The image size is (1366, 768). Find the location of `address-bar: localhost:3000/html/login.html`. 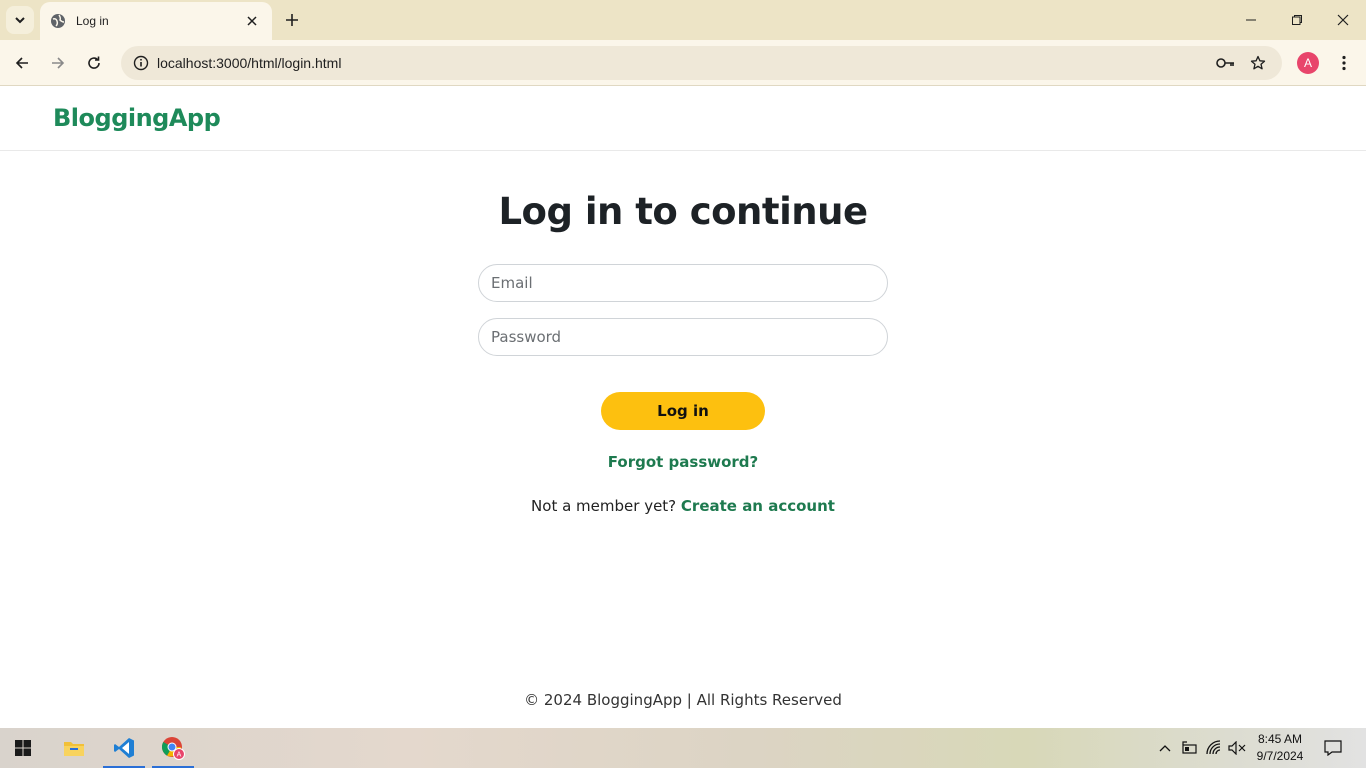

address-bar: localhost:3000/html/login.html is located at coordinates (701, 63).